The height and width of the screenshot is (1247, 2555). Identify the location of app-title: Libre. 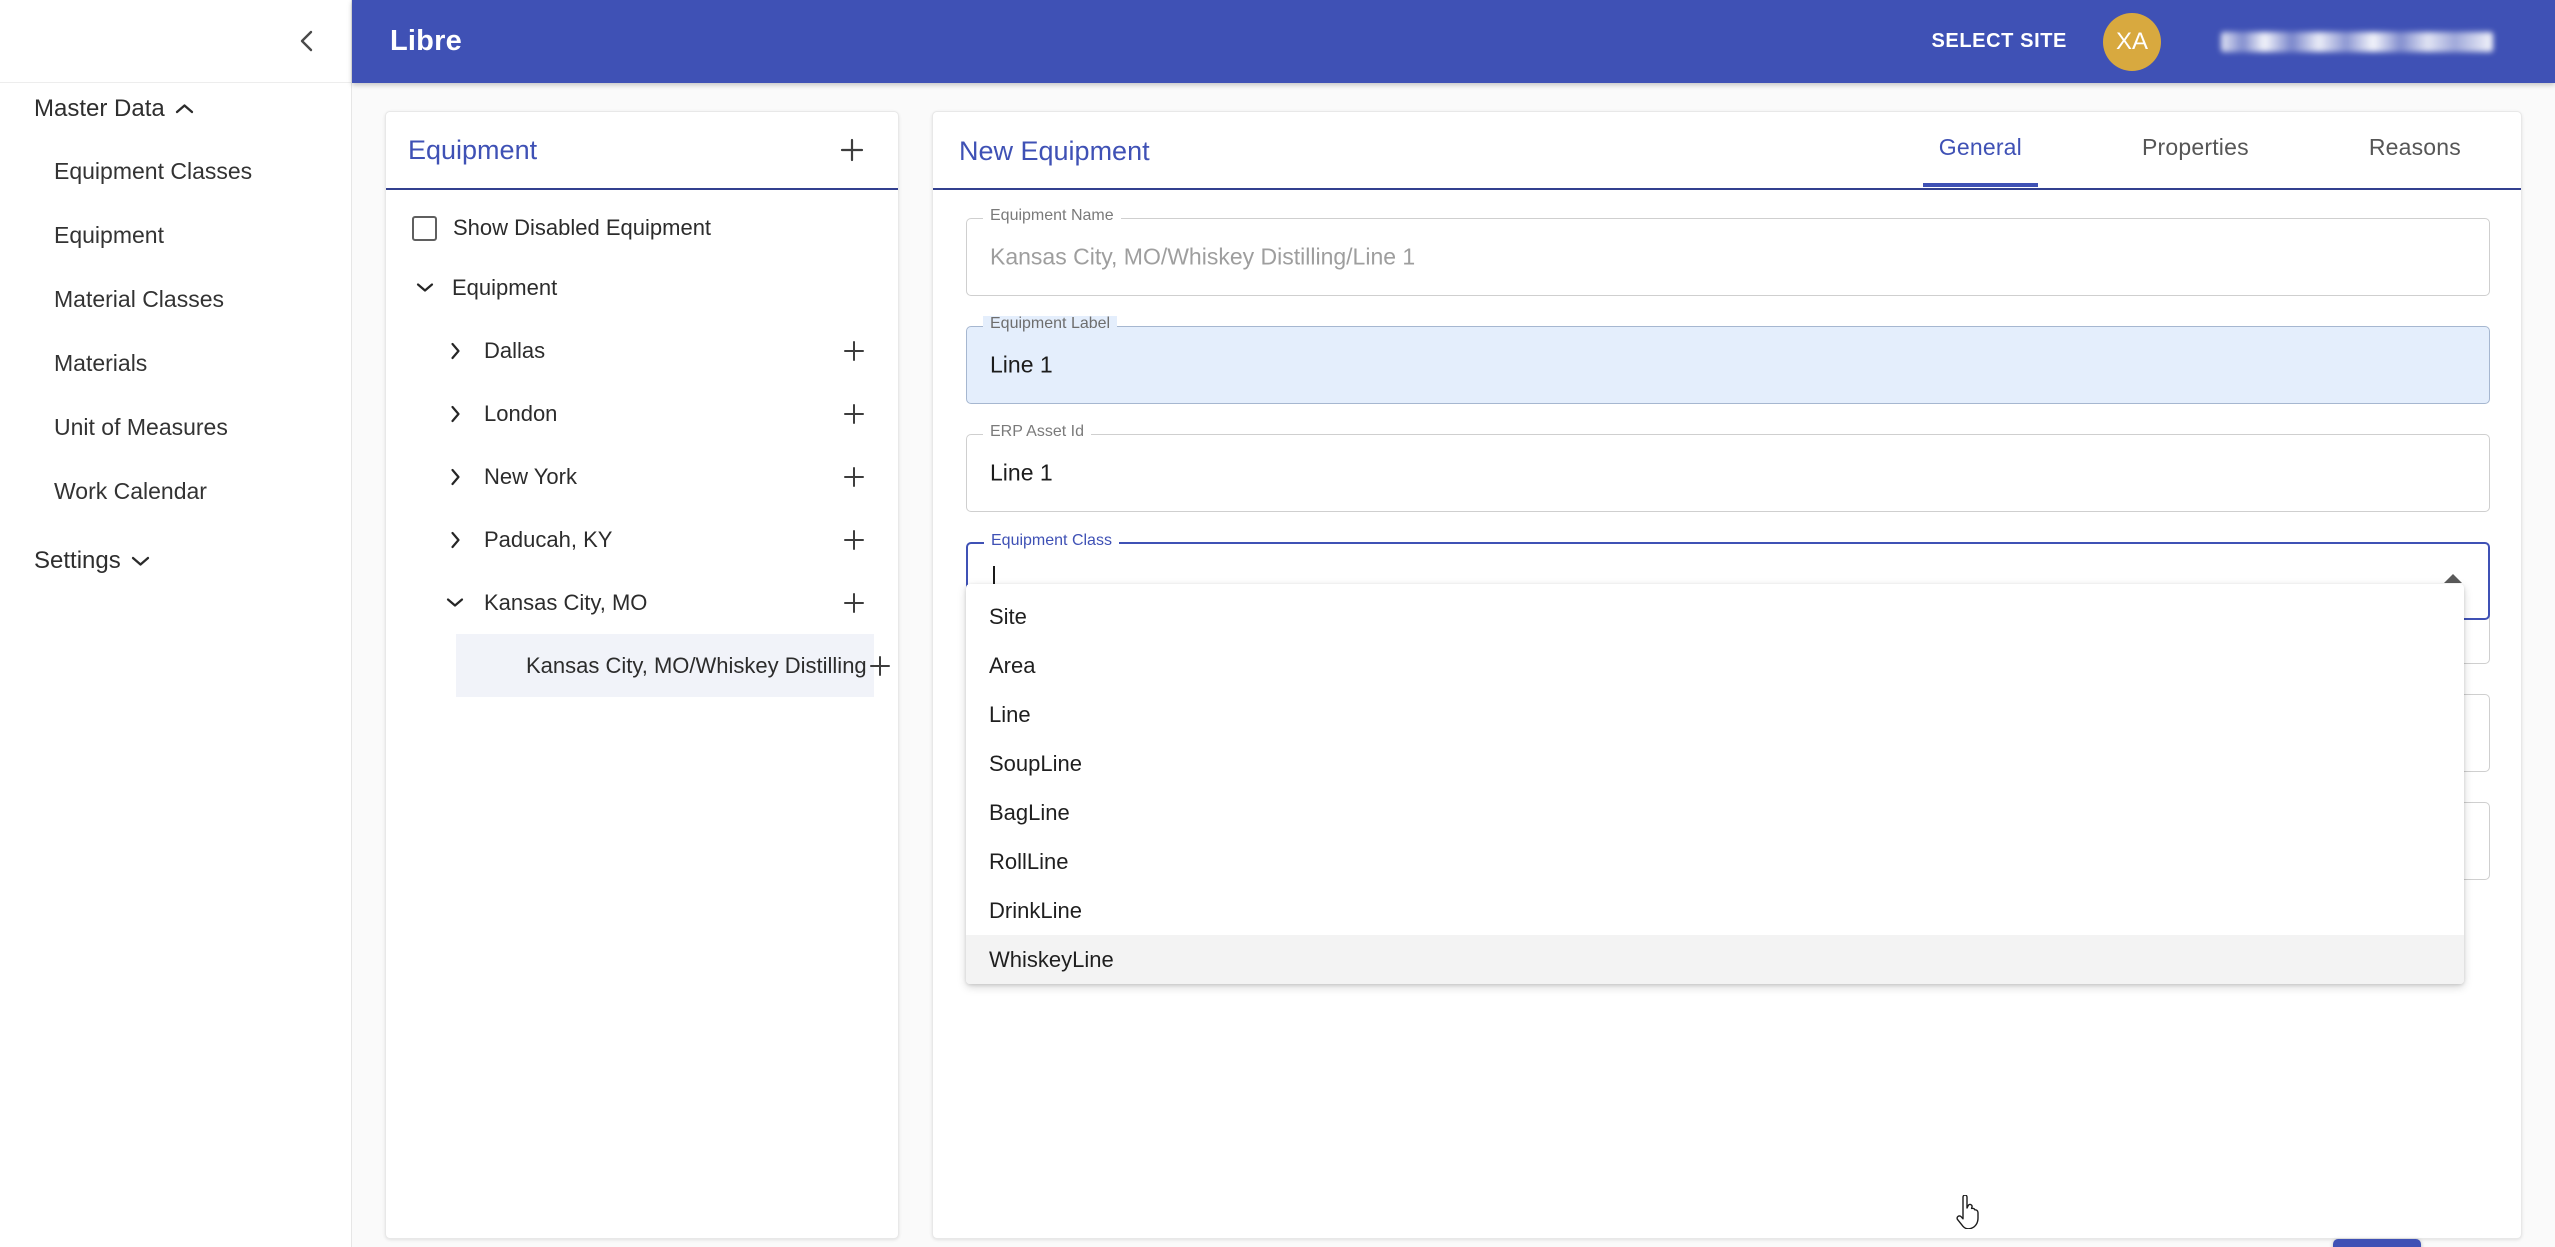
(426, 41).